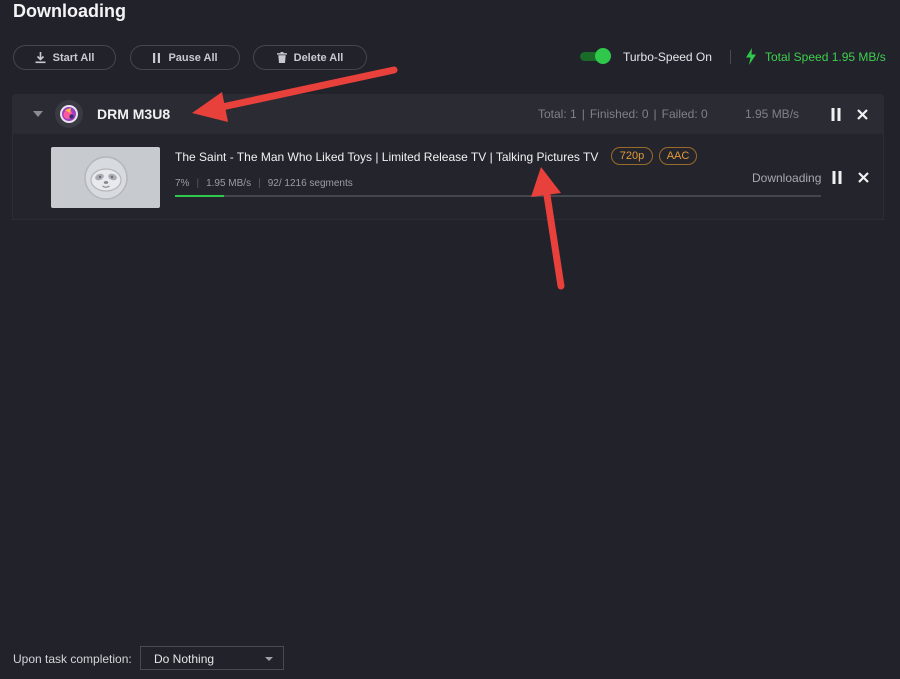  What do you see at coordinates (134, 114) in the screenshot?
I see `group-name: DRM M3U8` at bounding box center [134, 114].